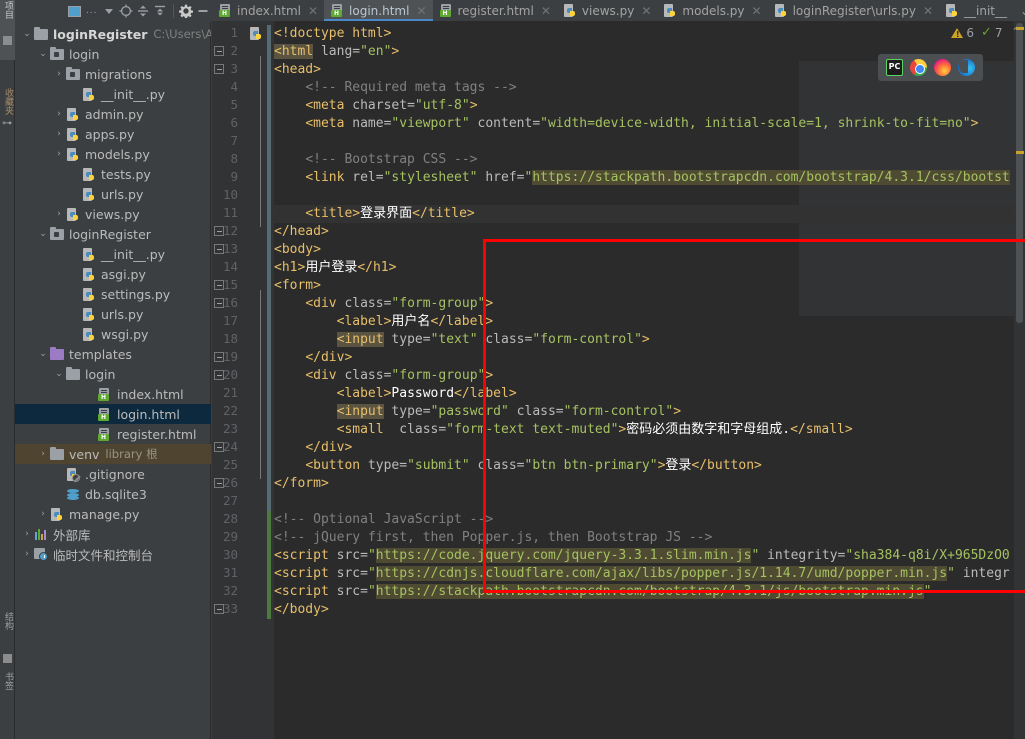 The height and width of the screenshot is (739, 1025). Describe the element at coordinates (113, 434) in the screenshot. I see `tree-item: Hregister.html` at that location.